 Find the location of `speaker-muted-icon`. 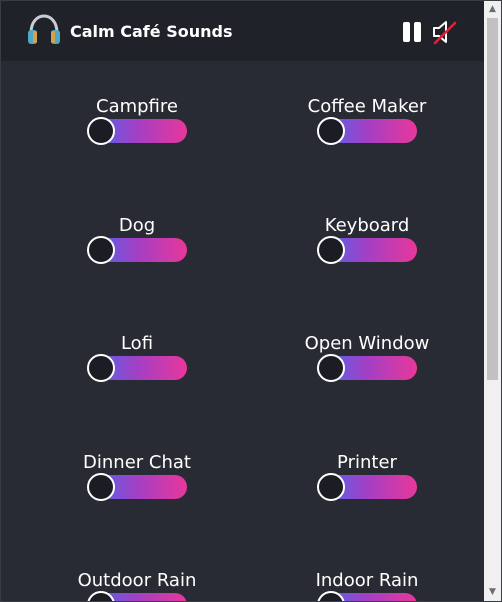

speaker-muted-icon is located at coordinates (445, 33).